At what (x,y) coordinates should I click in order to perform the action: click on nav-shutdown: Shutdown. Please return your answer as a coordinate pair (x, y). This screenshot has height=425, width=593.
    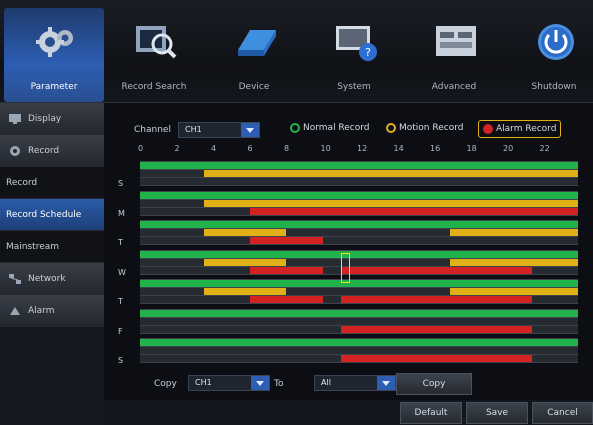
    Looking at the image, I should click on (548, 55).